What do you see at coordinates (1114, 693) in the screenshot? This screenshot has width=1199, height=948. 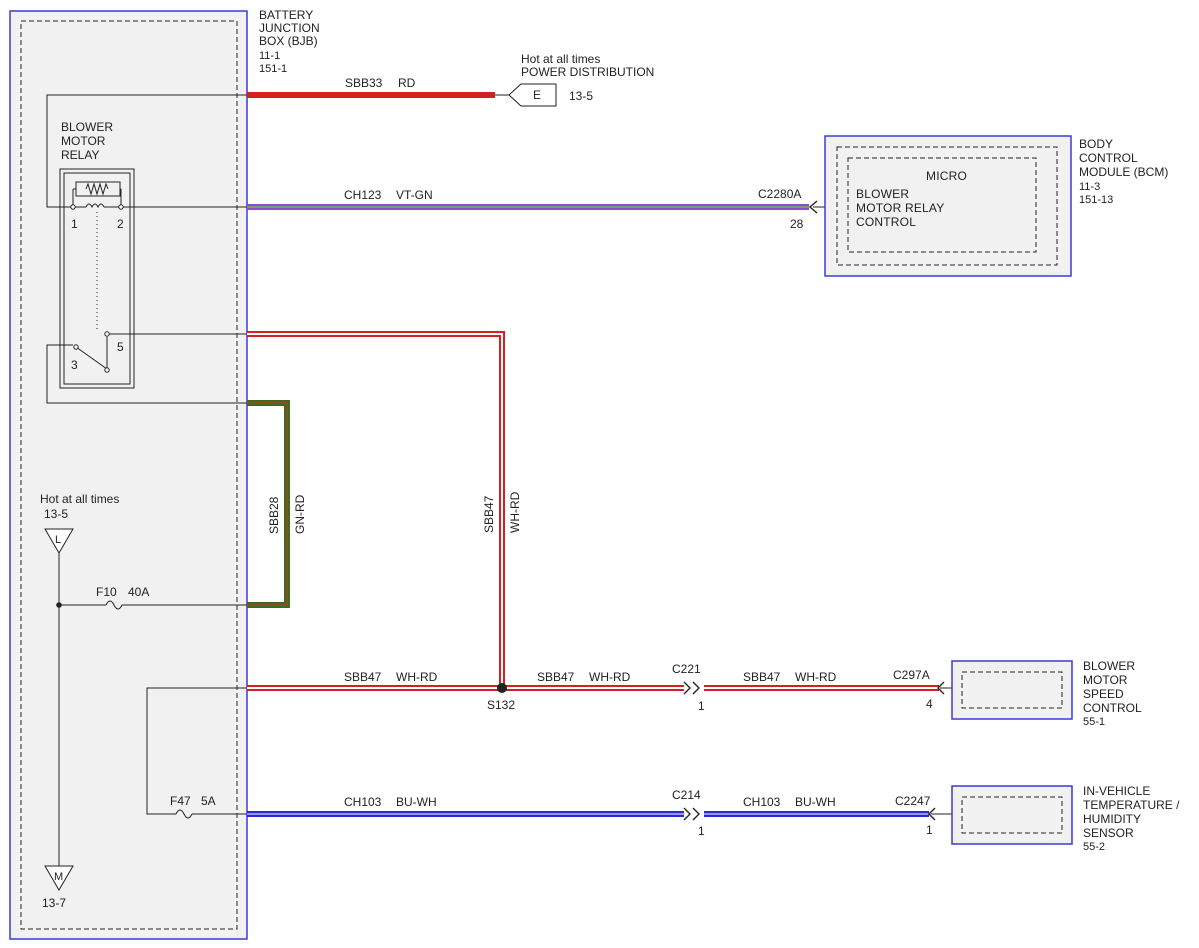 I see `blower-speed-label: BLOWER MOTOR SPEED CONTROL 55-1` at bounding box center [1114, 693].